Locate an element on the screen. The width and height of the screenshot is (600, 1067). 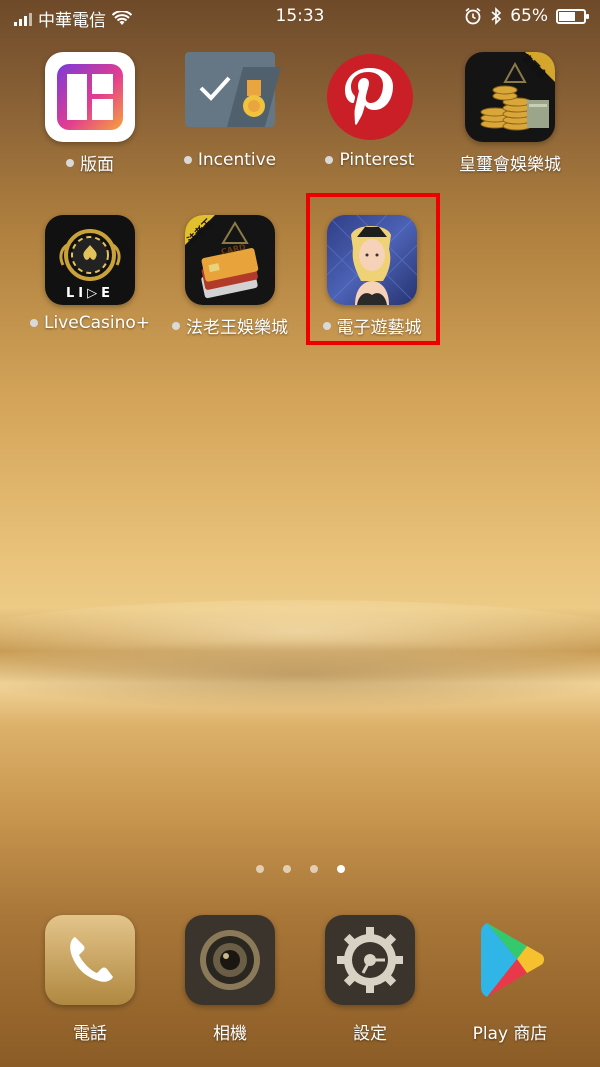
selection-highlight-box is located at coordinates (373, 269).